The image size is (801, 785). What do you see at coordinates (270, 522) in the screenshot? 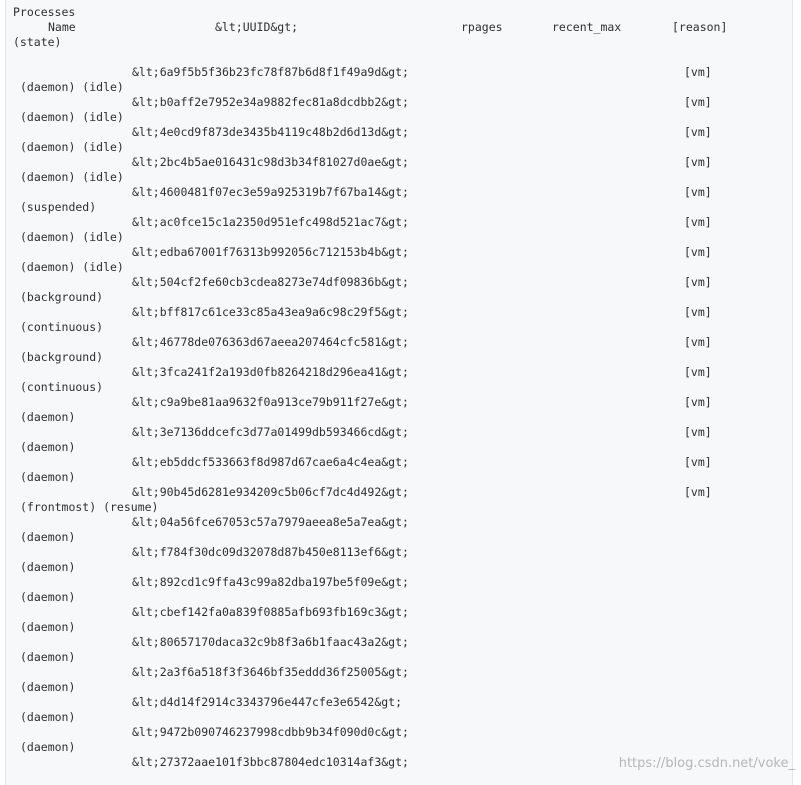
I see `process-uuid: &lt;04a56fce67053c57a7979aeea8e5a7ea&gt;` at bounding box center [270, 522].